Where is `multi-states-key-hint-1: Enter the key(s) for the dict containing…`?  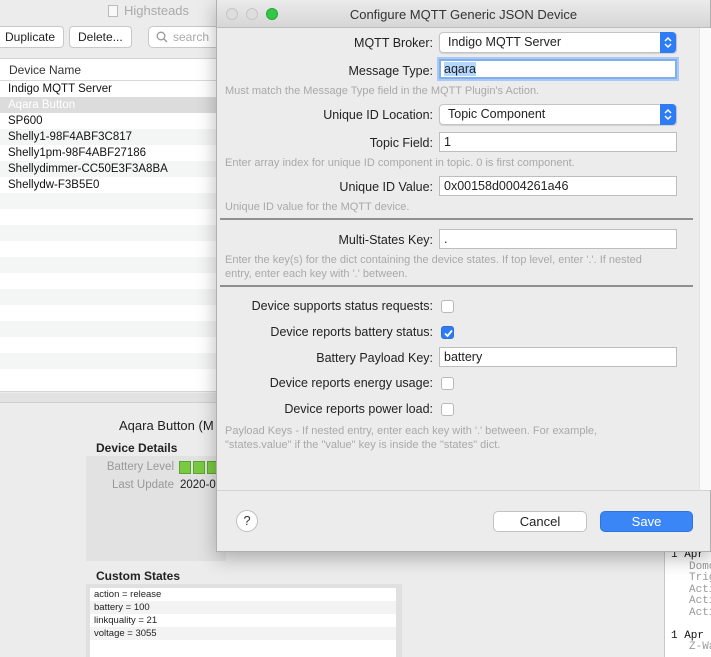
multi-states-key-hint-1: Enter the key(s) for the dict containing… is located at coordinates (433, 260).